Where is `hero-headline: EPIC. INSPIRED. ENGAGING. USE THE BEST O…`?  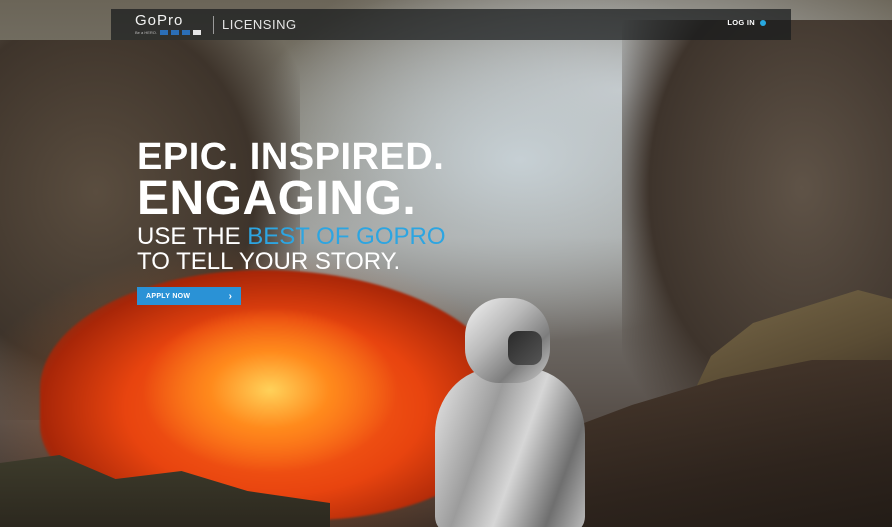 hero-headline: EPIC. INSPIRED. ENGAGING. USE THE BEST O… is located at coordinates (291, 206).